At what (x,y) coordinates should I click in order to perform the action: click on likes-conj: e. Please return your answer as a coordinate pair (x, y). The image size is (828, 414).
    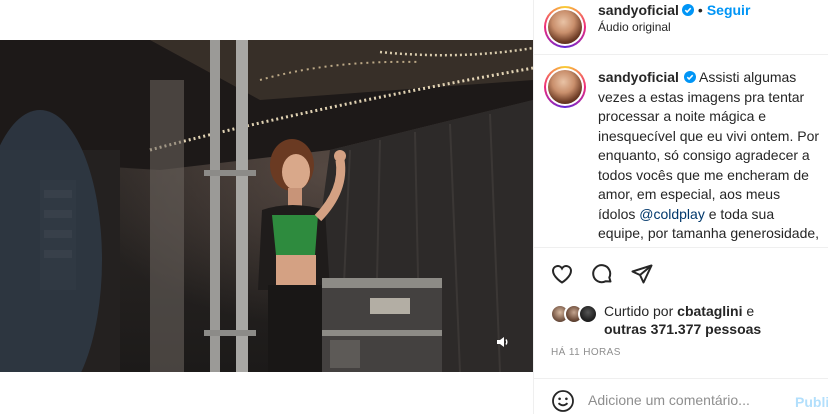
    Looking at the image, I should click on (750, 311).